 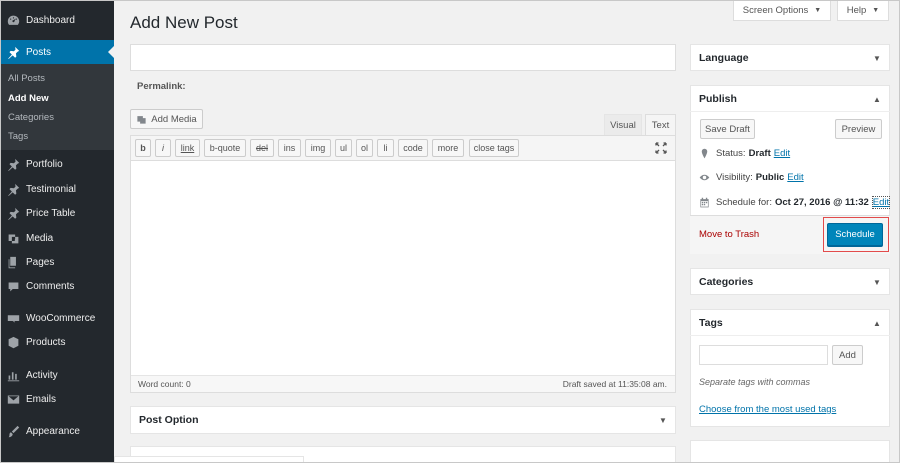 What do you see at coordinates (13, 318) in the screenshot?
I see `woocommerce-icon` at bounding box center [13, 318].